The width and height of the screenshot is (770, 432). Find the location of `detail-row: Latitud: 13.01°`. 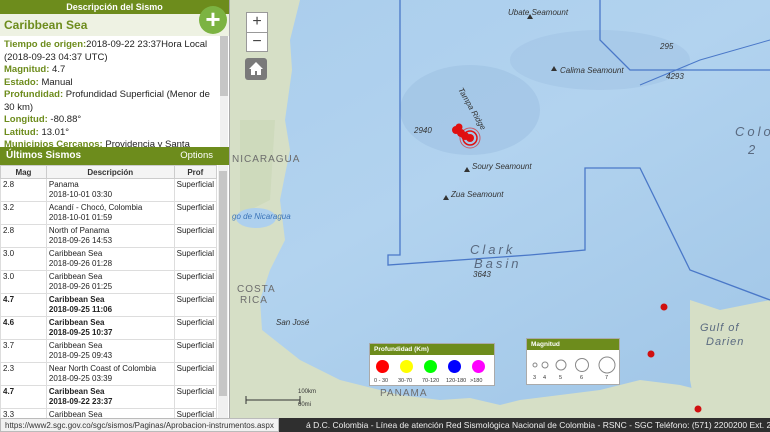

detail-row: Latitud: 13.01° is located at coordinates (111, 133).